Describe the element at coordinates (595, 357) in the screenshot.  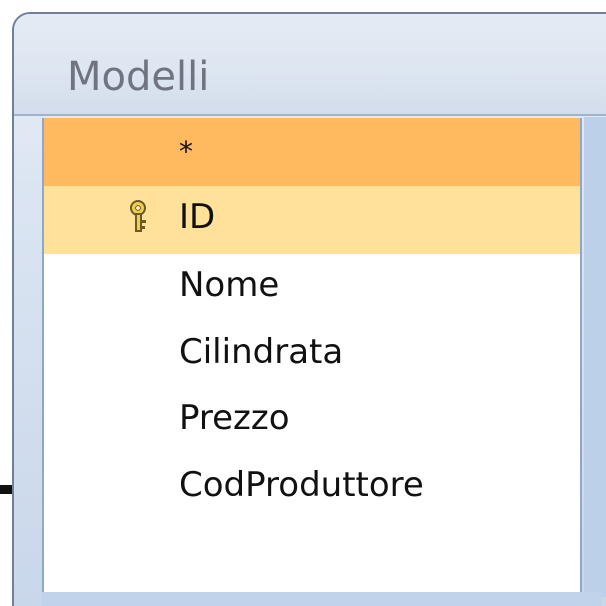
I see `right-window-frame` at that location.